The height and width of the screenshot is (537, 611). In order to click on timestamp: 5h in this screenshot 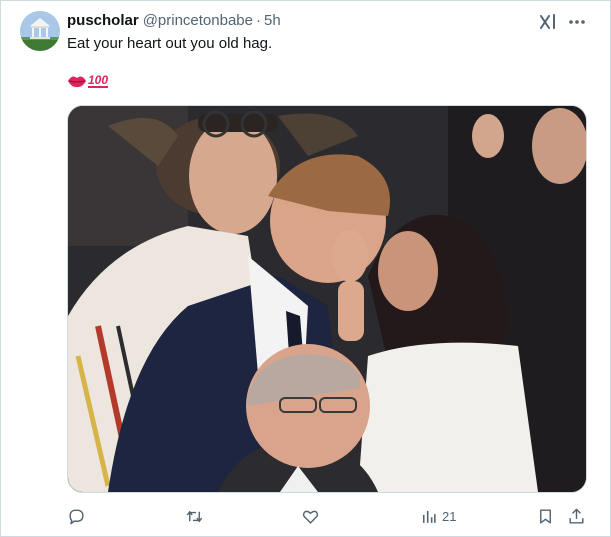, I will do `click(272, 20)`.